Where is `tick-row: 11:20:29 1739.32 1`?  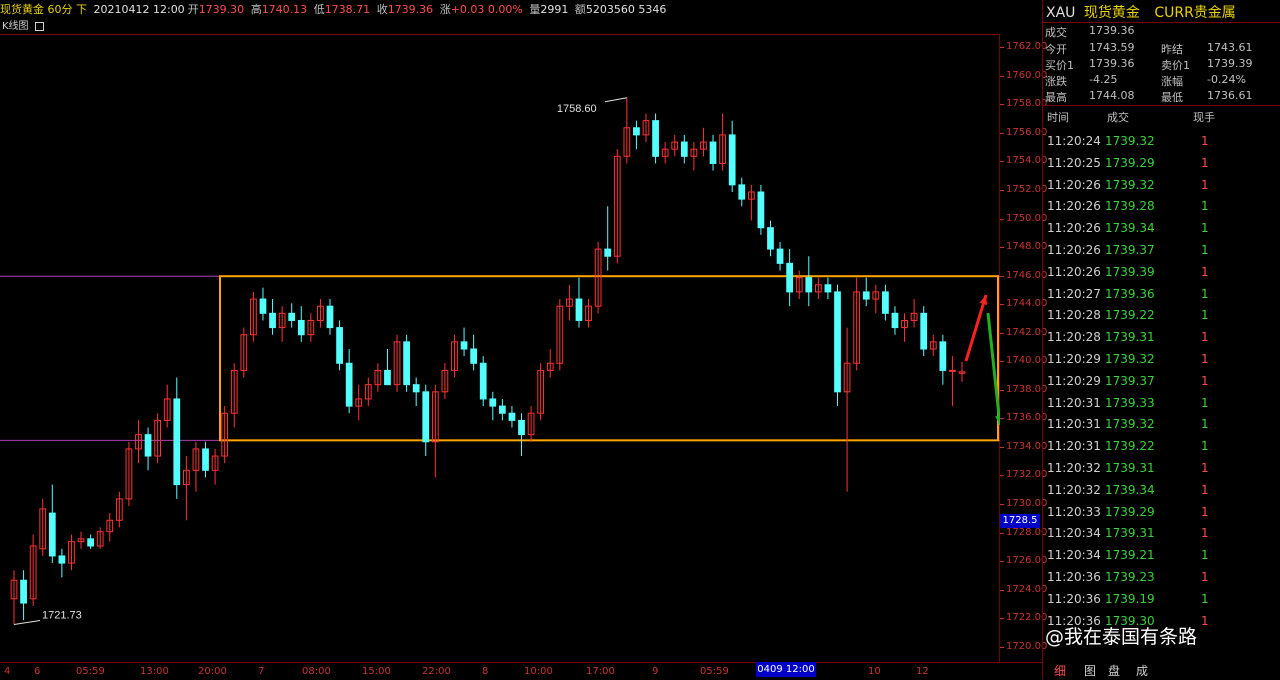
tick-row: 11:20:29 1739.32 1 is located at coordinates (1162, 359).